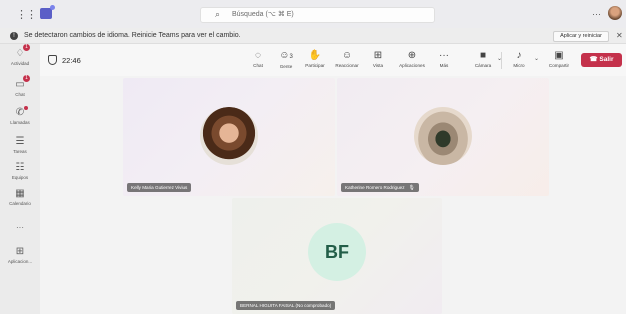 The height and width of the screenshot is (314, 626). I want to click on view-icon: ⊞, so click(378, 55).